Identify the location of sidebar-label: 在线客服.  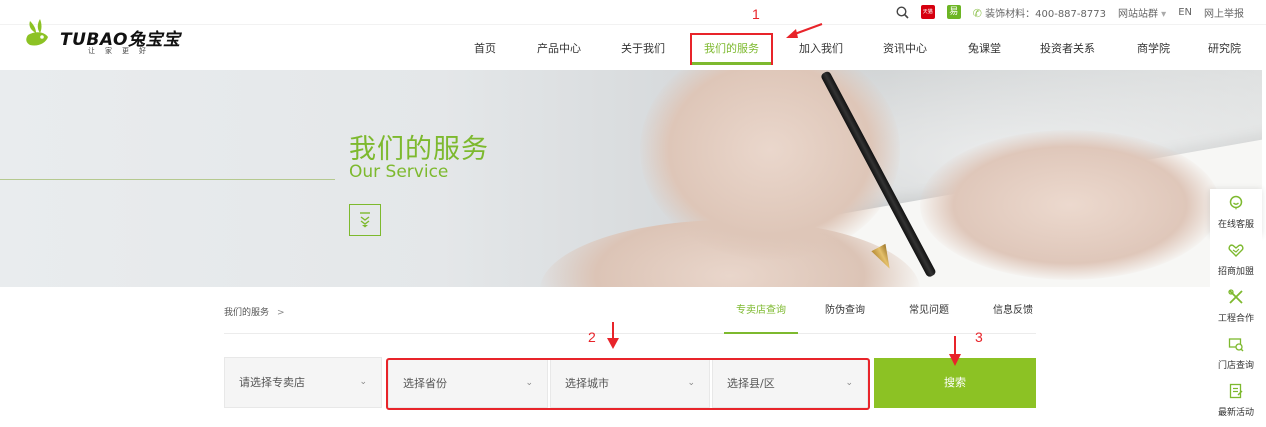
(1235, 225).